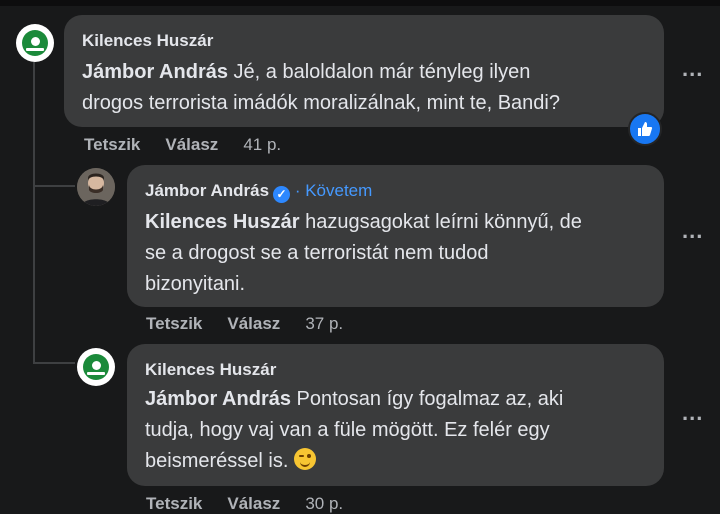 This screenshot has width=720, height=514. Describe the element at coordinates (305, 459) in the screenshot. I see `wink-emoji-icon` at that location.